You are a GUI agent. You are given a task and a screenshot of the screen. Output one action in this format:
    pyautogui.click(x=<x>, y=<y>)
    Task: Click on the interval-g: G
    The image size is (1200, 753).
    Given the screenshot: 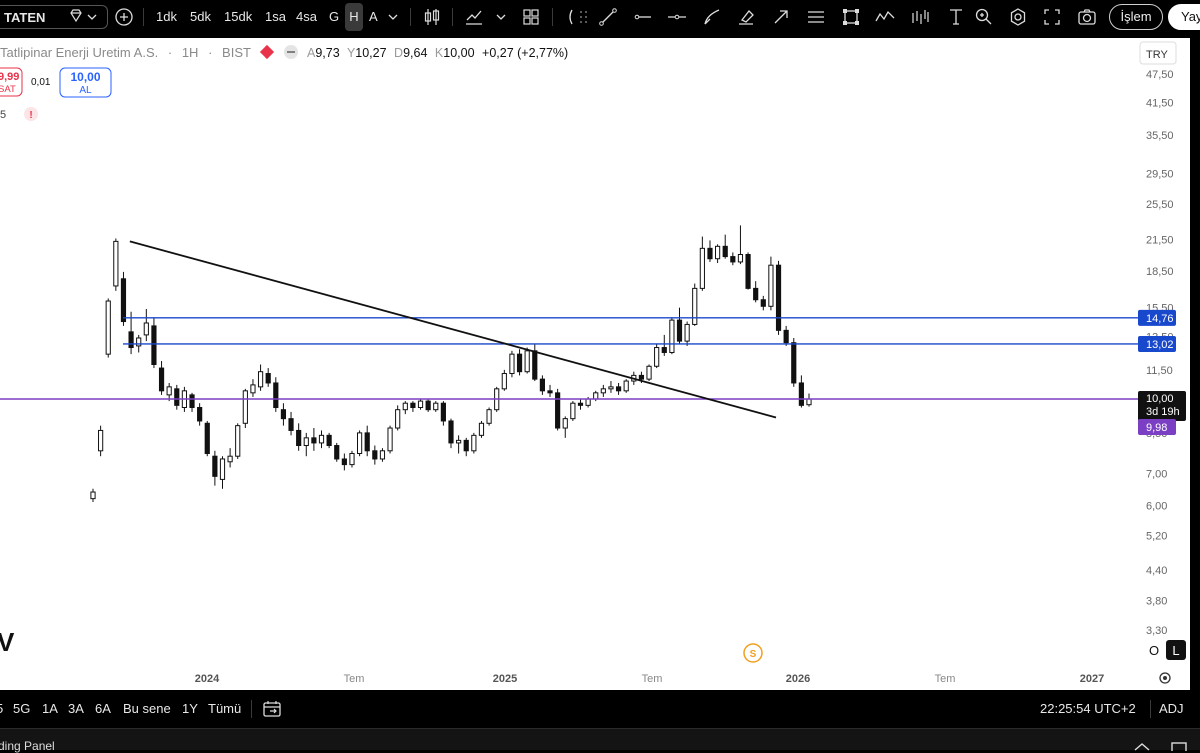 What is the action you would take?
    pyautogui.click(x=334, y=17)
    